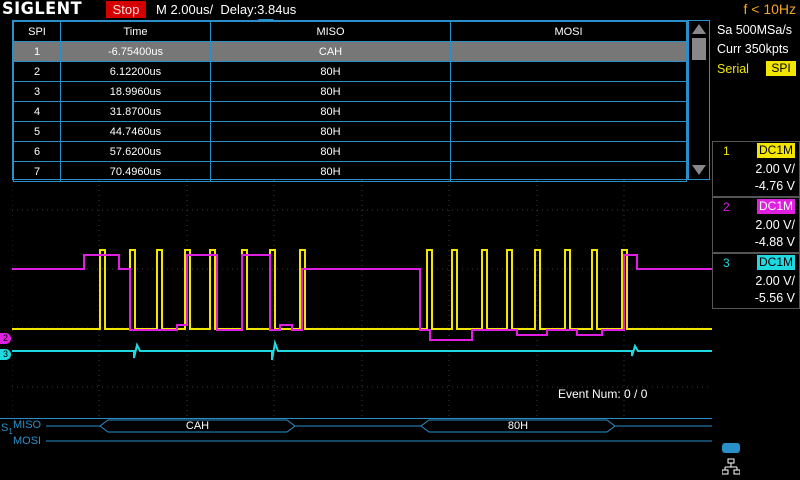 The height and width of the screenshot is (480, 800). What do you see at coordinates (568, 31) in the screenshot?
I see `column-header-mosi: MOSI` at bounding box center [568, 31].